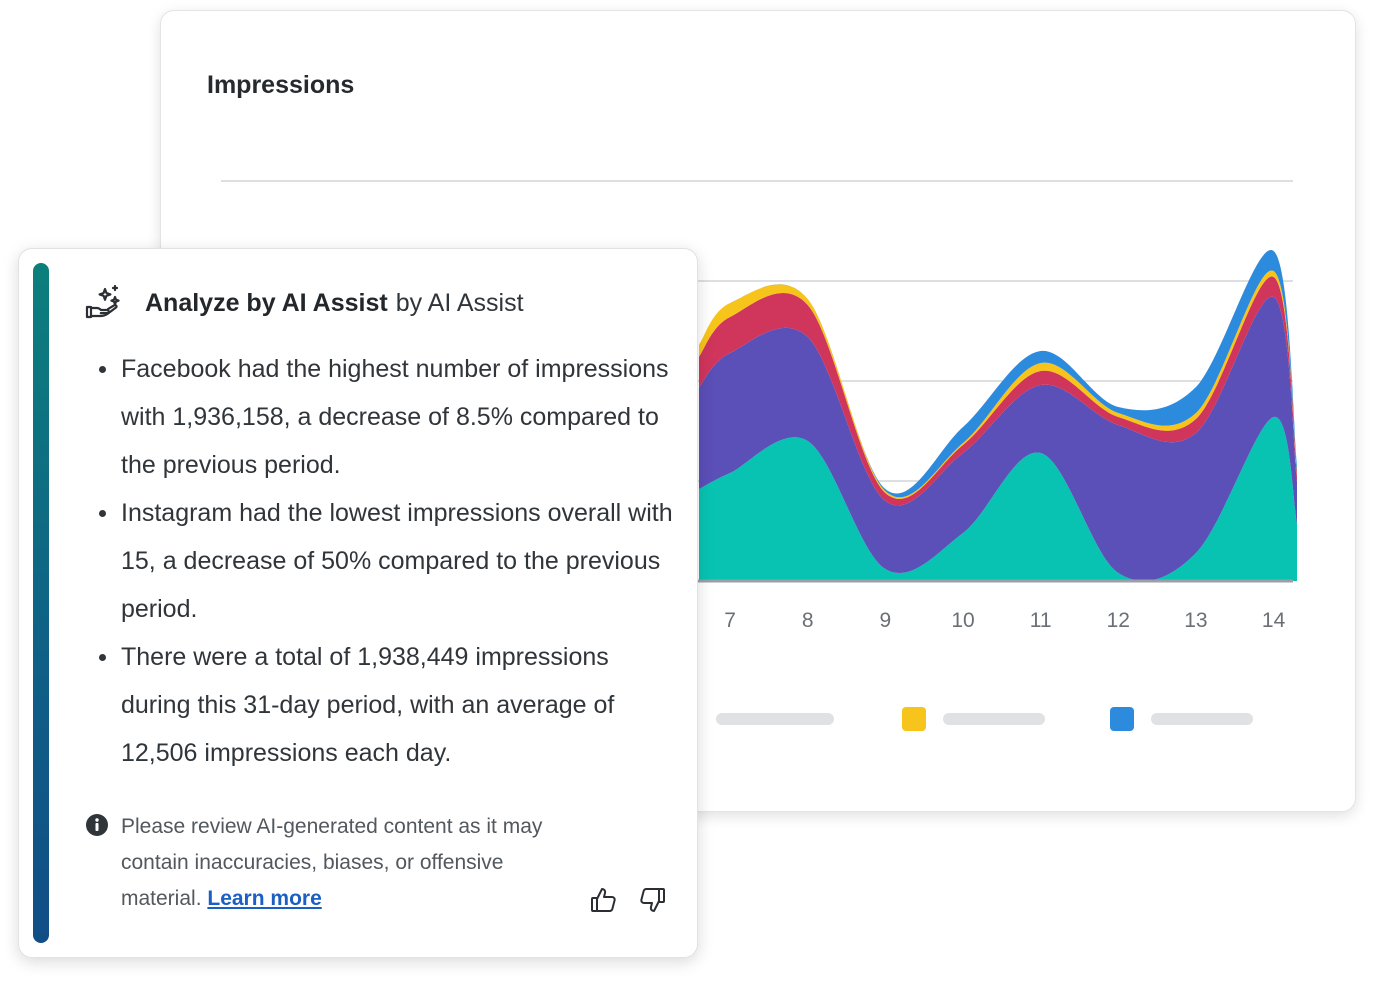  I want to click on chart-title: Impressions, so click(281, 85).